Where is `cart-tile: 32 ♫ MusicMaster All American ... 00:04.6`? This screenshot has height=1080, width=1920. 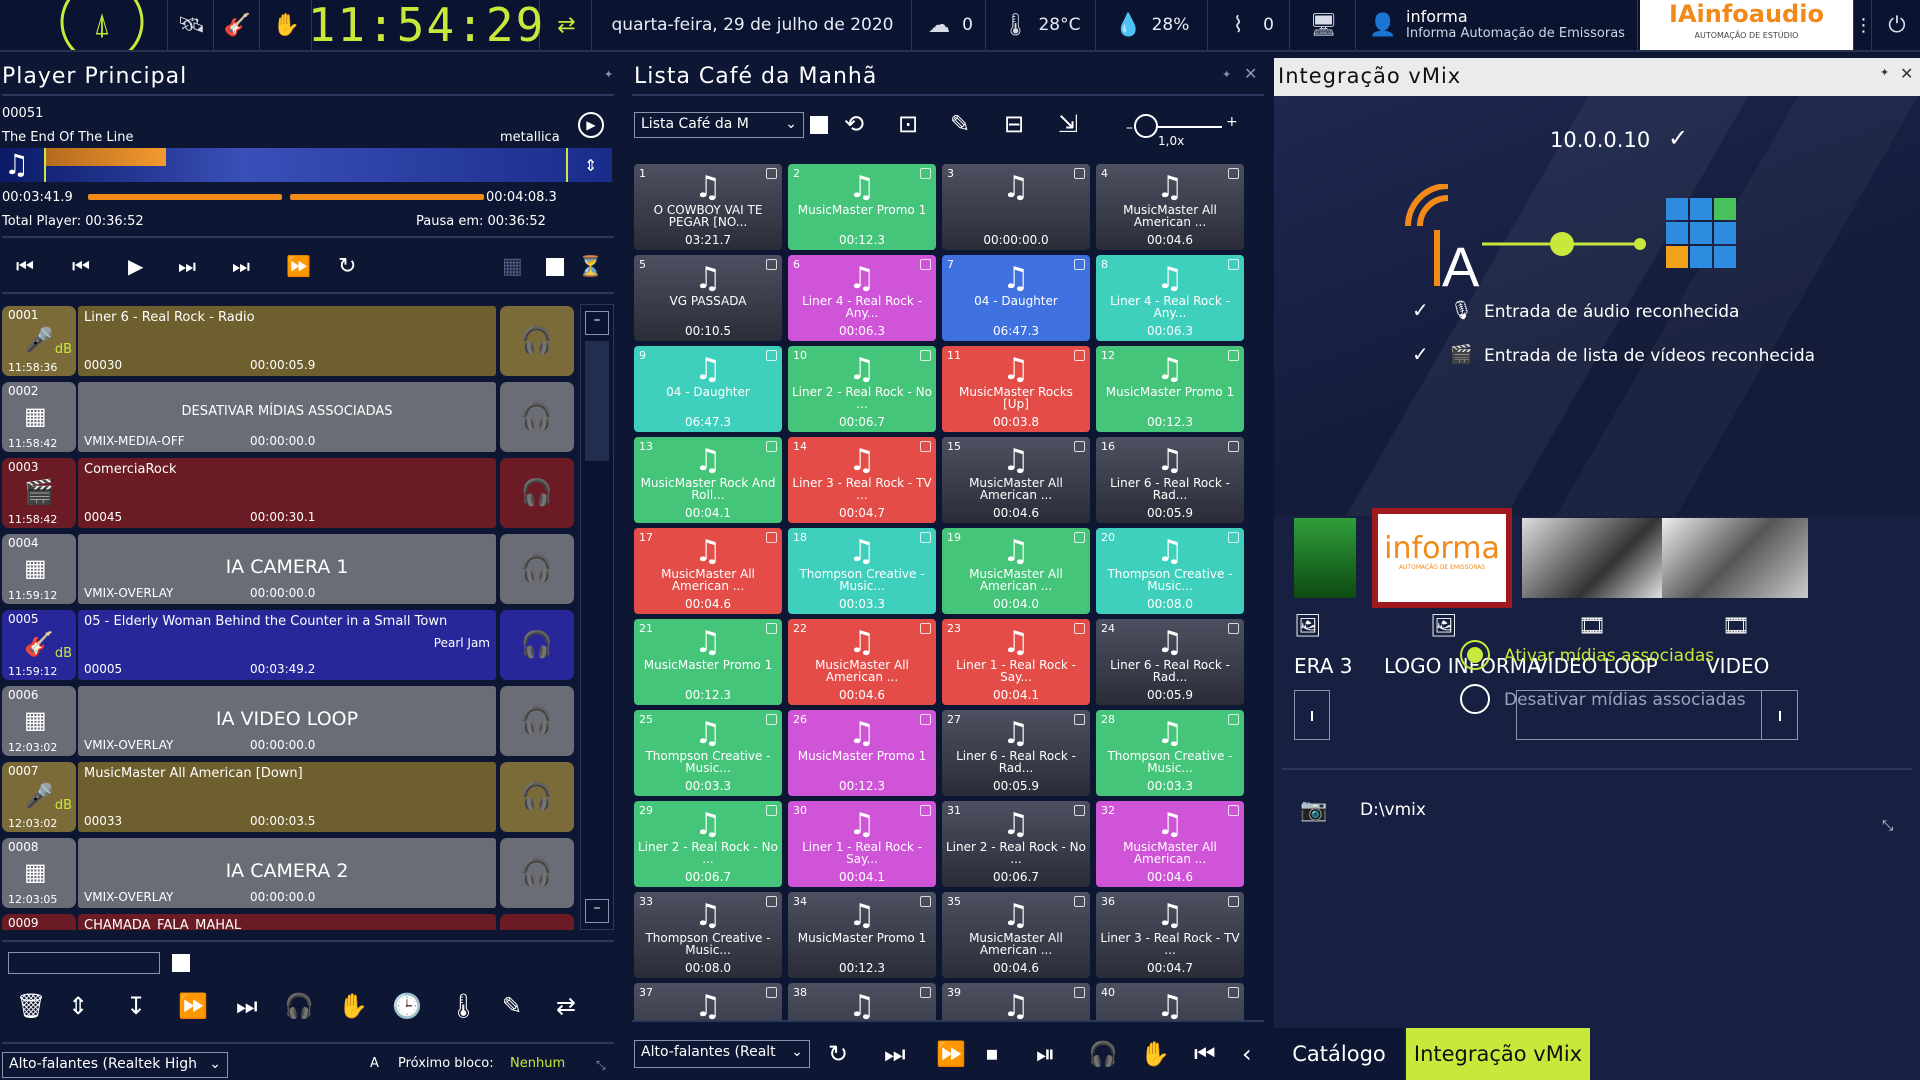
cart-tile: 32 ♫ MusicMaster All American ... 00:04.6 is located at coordinates (1170, 844).